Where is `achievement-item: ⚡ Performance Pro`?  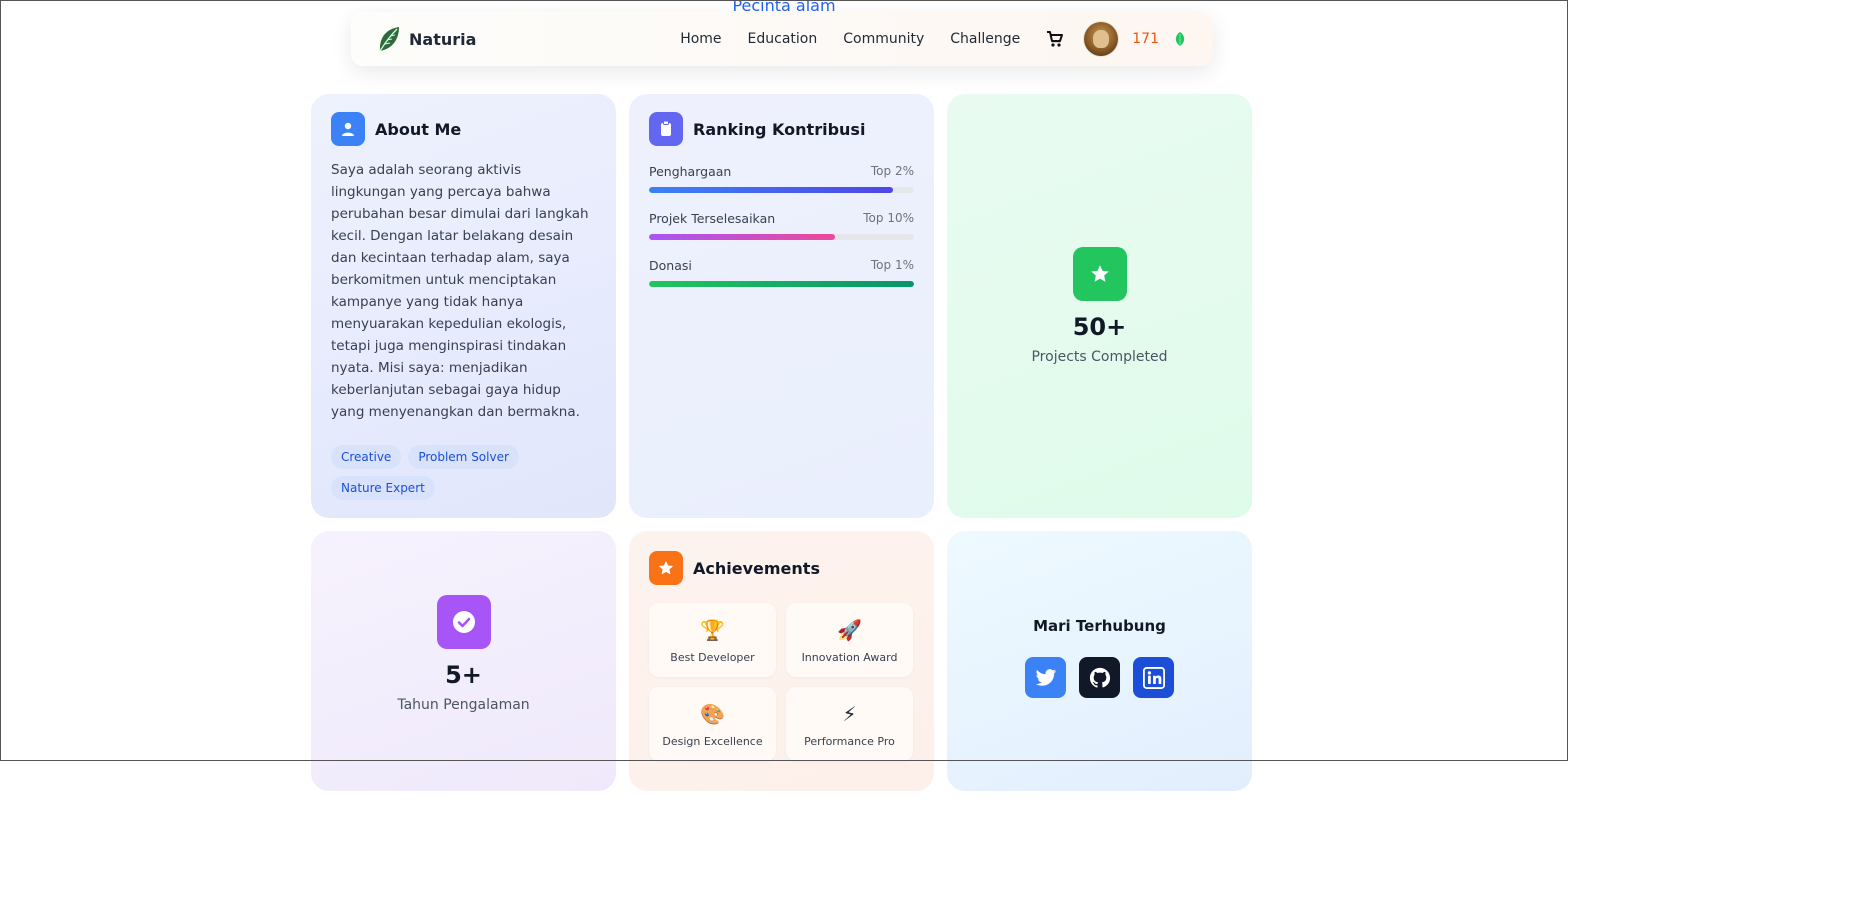 achievement-item: ⚡ Performance Pro is located at coordinates (849, 724).